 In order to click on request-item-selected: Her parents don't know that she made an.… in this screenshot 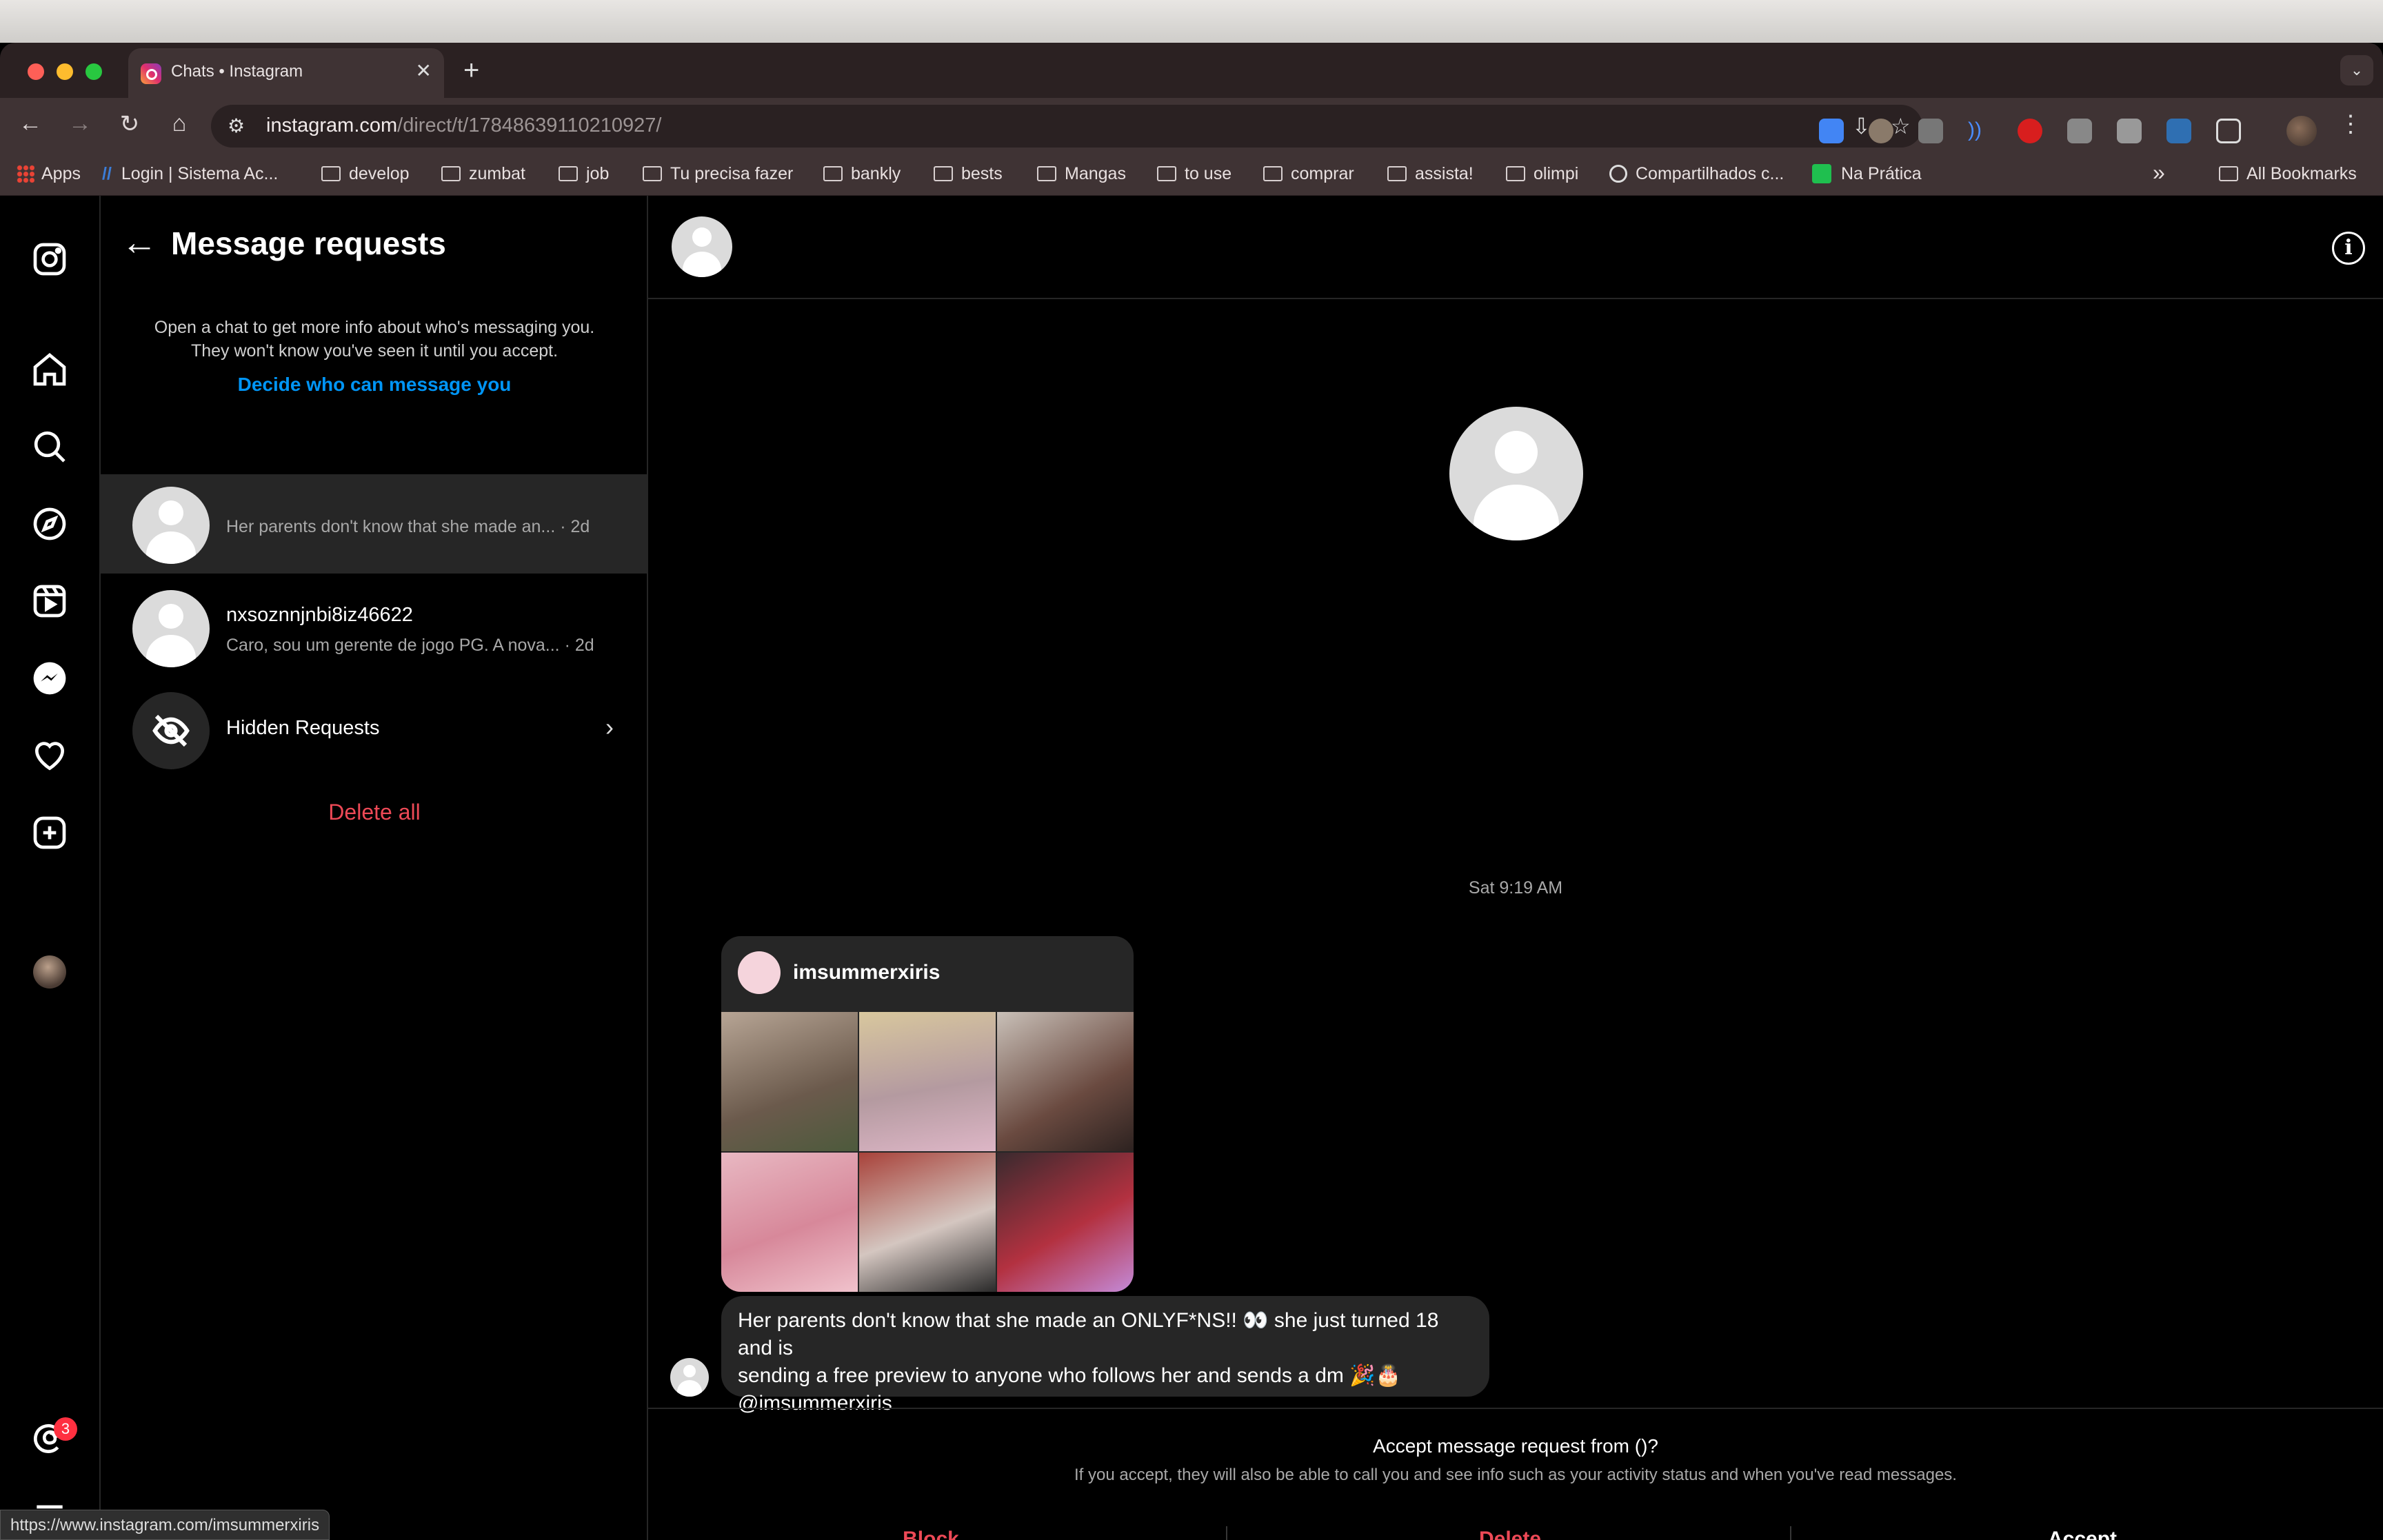, I will do `click(374, 524)`.